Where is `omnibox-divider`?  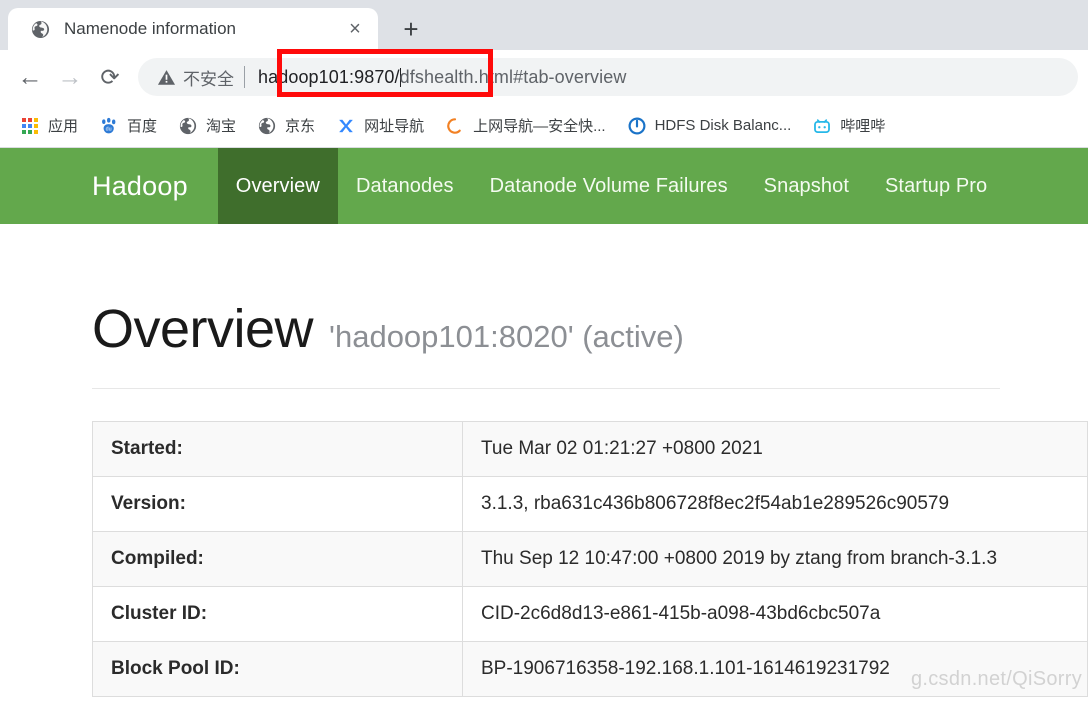
omnibox-divider is located at coordinates (244, 77).